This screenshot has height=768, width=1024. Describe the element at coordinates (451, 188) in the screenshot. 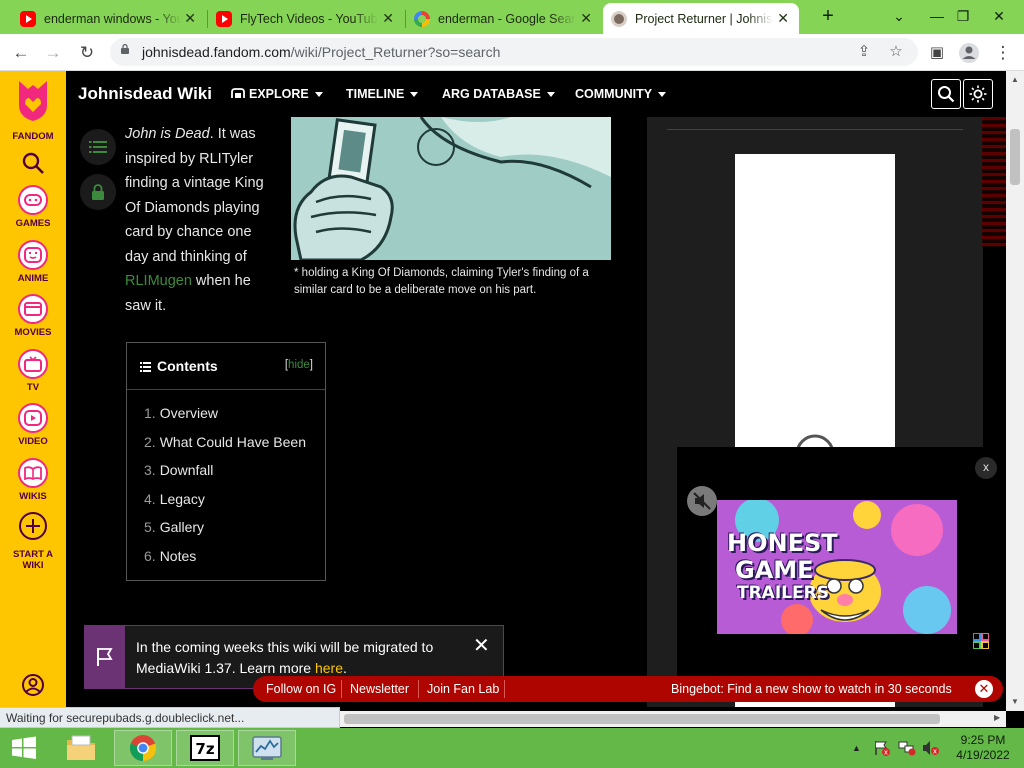

I see `article-image` at that location.